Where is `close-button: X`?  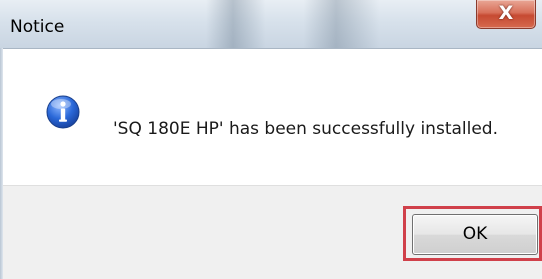
close-button: X is located at coordinates (506, 14).